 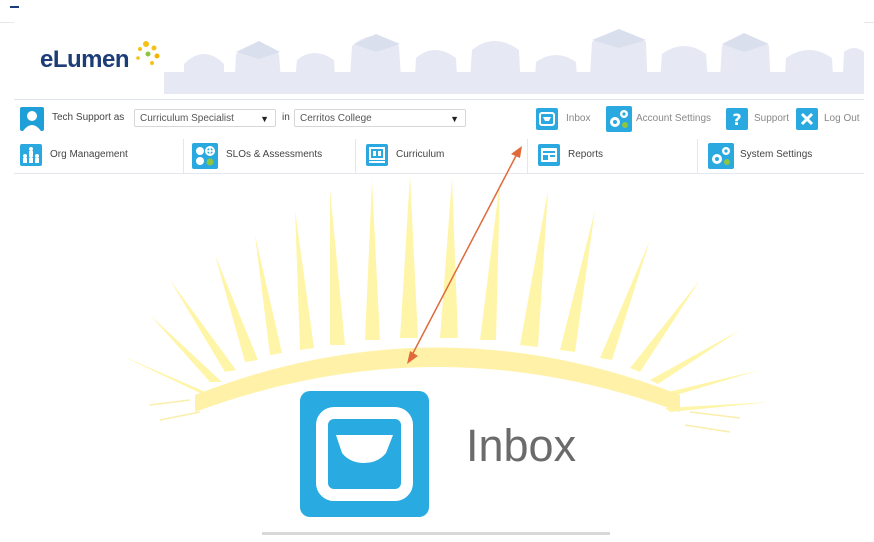 I want to click on header-banner: eLumen, so click(x=439, y=60).